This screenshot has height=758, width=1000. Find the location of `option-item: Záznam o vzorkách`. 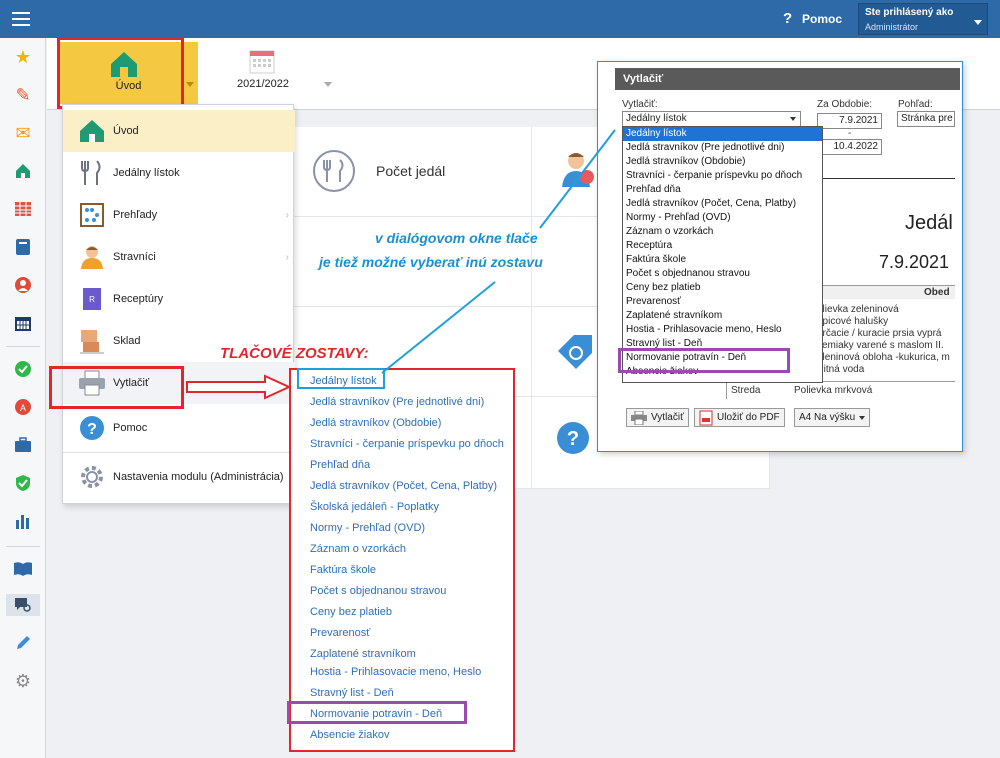

option-item: Záznam o vzorkách is located at coordinates (722, 232).